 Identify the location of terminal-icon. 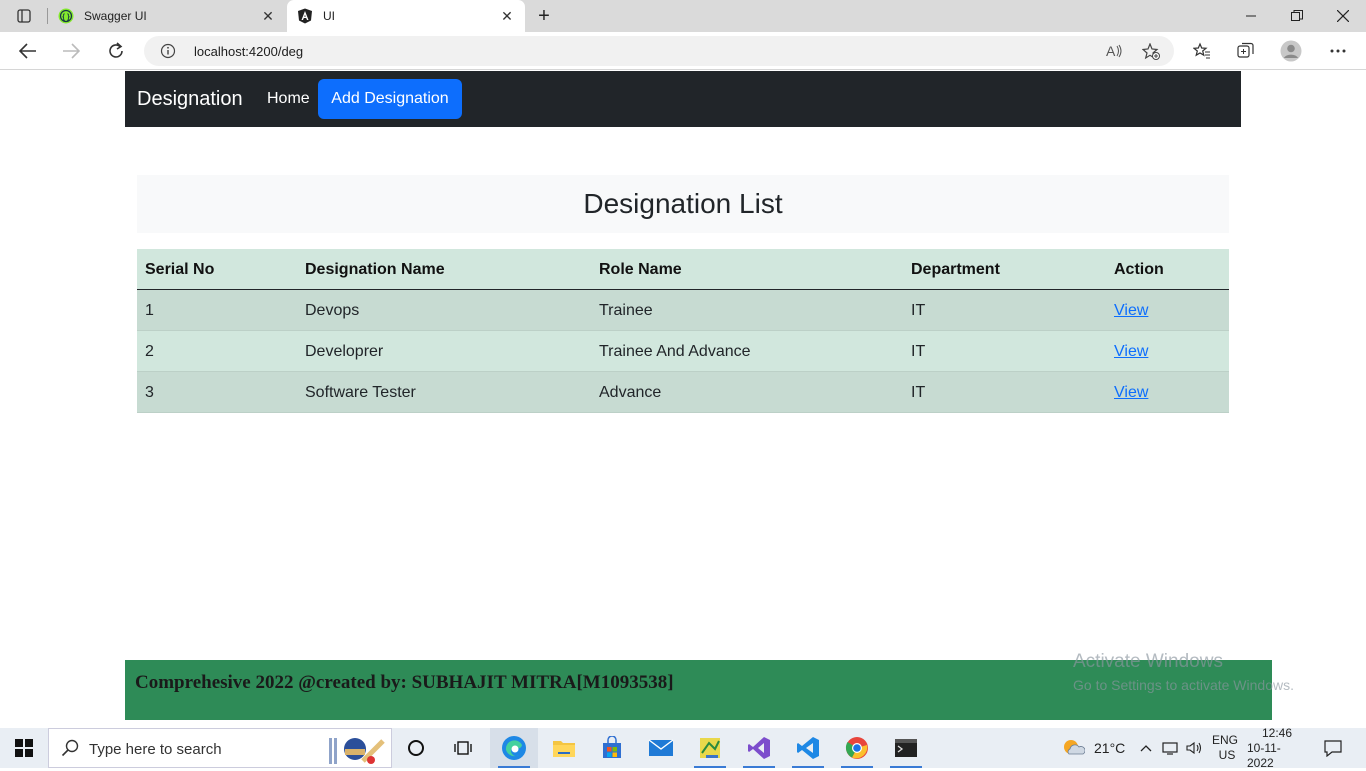
(906, 748).